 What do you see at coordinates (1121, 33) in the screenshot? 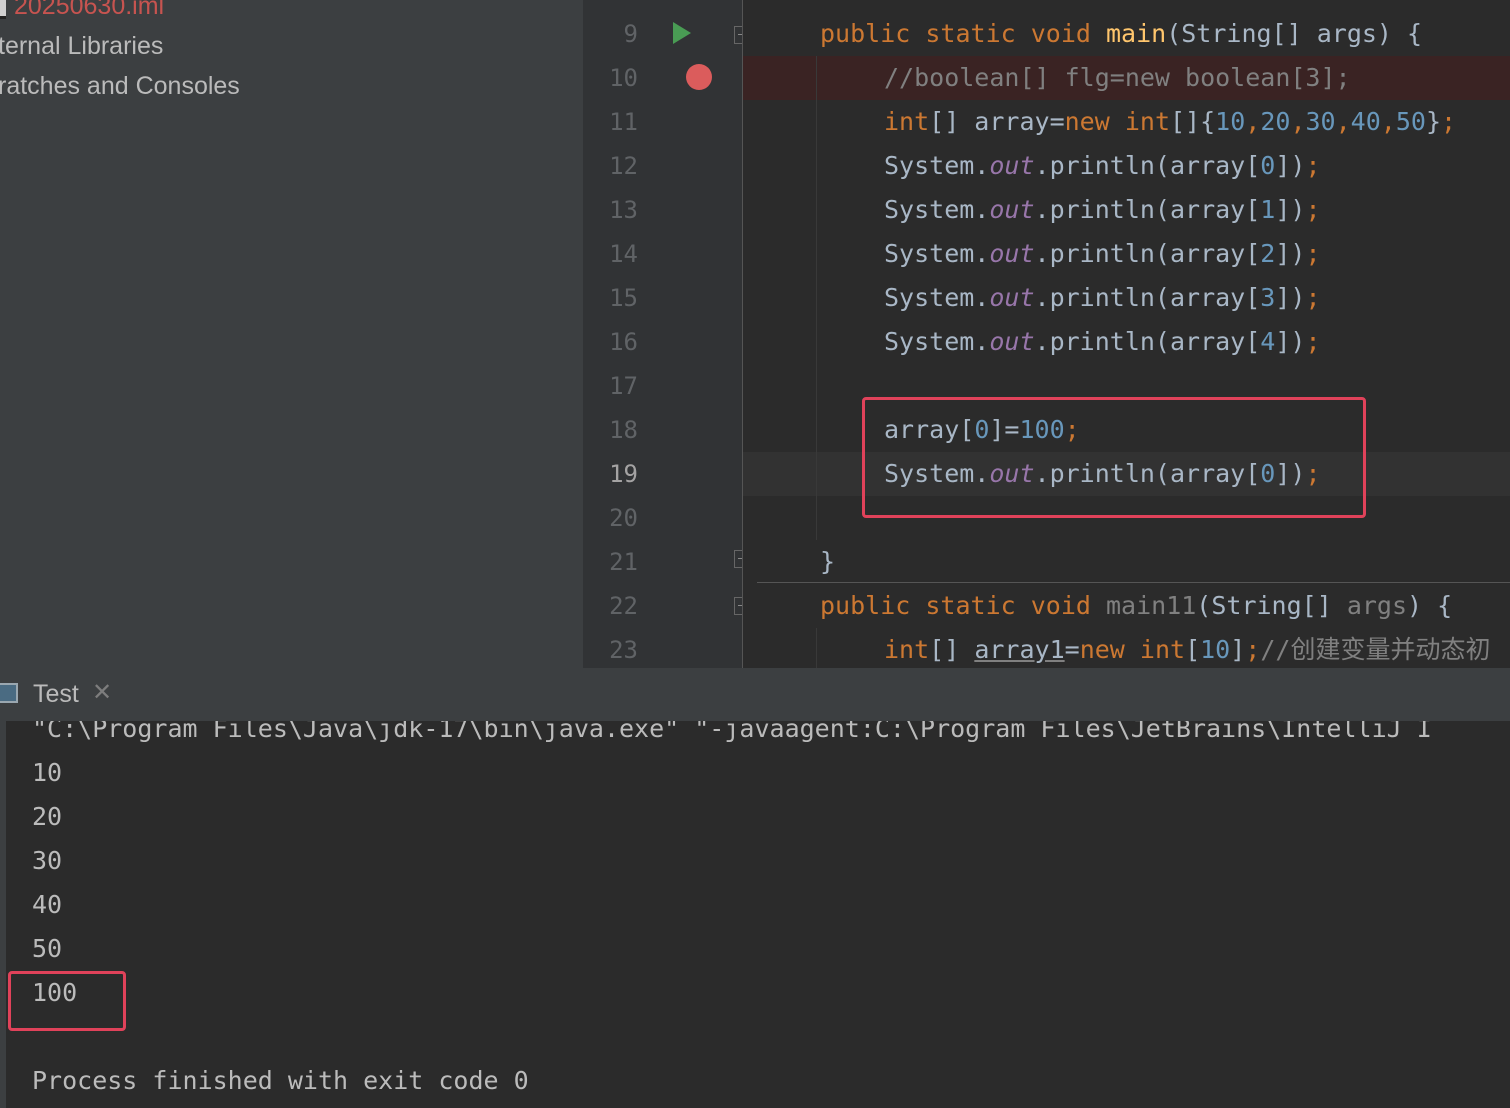
I see `code-line-9: public static void main(String[] args) {` at bounding box center [1121, 33].